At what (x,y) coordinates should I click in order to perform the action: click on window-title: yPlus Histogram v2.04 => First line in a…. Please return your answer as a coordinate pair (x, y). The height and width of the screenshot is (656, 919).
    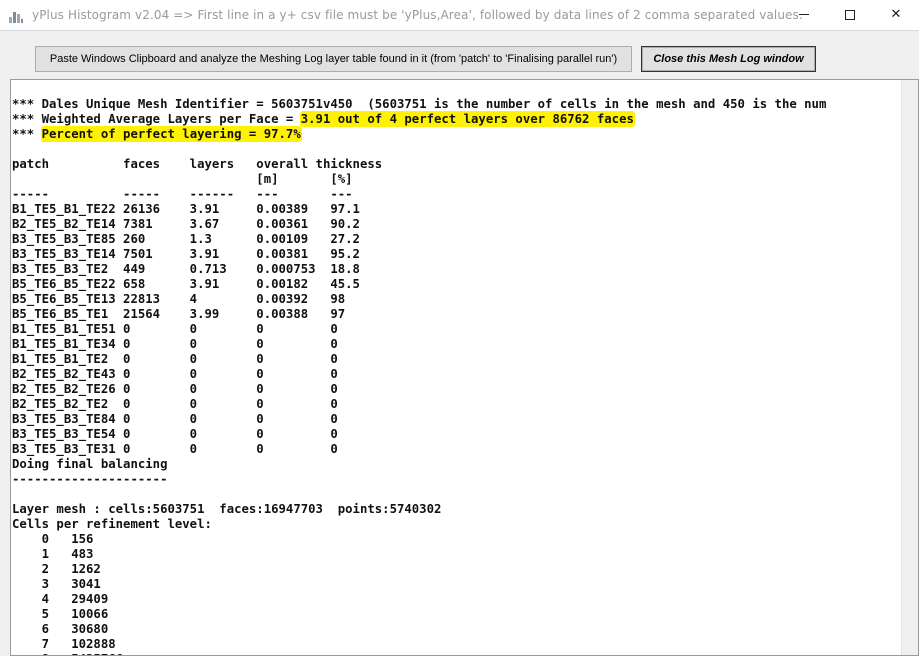
    Looking at the image, I should click on (417, 15).